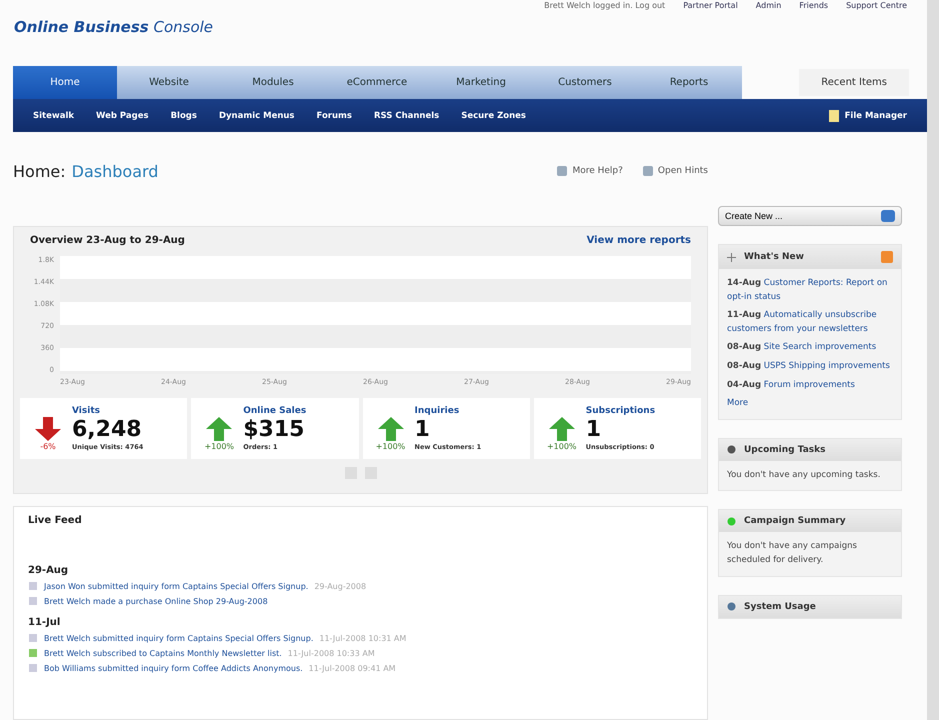 The width and height of the screenshot is (939, 720). I want to click on nav-tab: Home, so click(65, 82).